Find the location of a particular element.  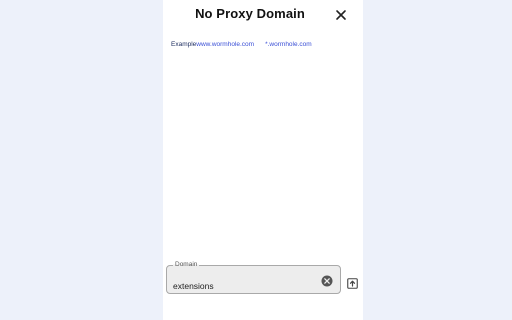

clear-circle-icon is located at coordinates (327, 281).